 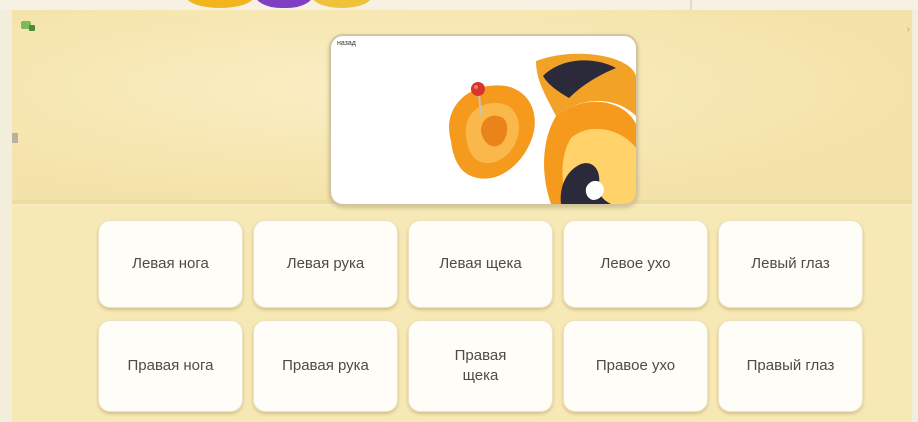 I want to click on app-corner-icon, so click(x=28, y=26).